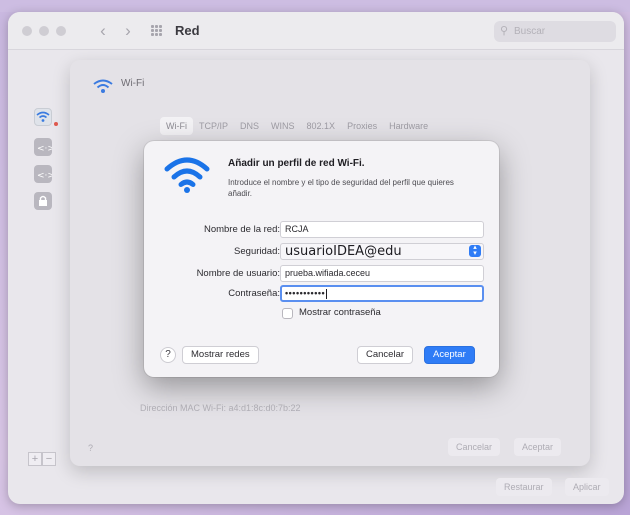  Describe the element at coordinates (44, 31) in the screenshot. I see `minimize-window-button` at that location.